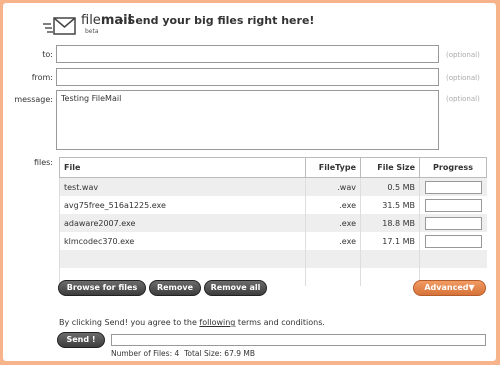  Describe the element at coordinates (102, 288) in the screenshot. I see `browse-files-button: Browse for files` at that location.